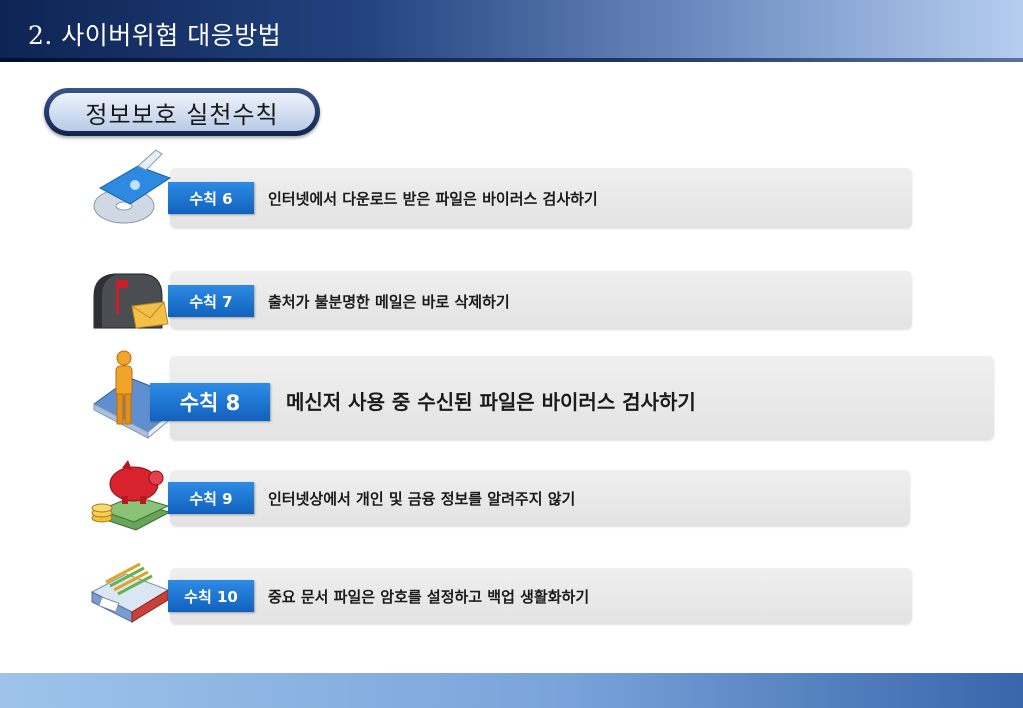 The width and height of the screenshot is (1023, 708). Describe the element at coordinates (211, 198) in the screenshot. I see `rule-label-6: 수칙 6` at that location.